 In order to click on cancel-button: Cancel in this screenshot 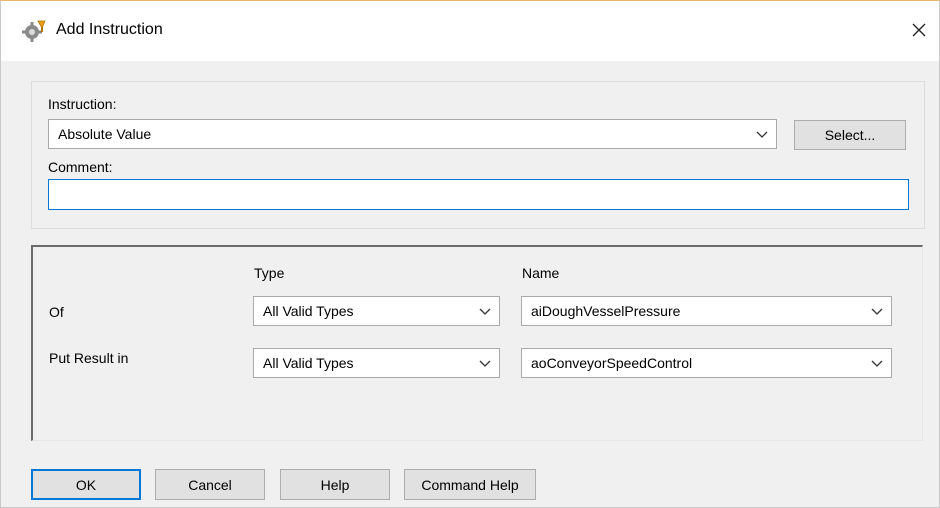, I will do `click(210, 484)`.